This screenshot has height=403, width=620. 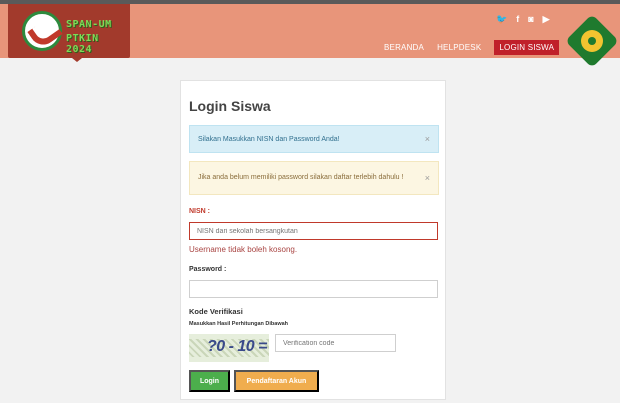 I want to click on nisn-label: NISN :, so click(x=199, y=211).